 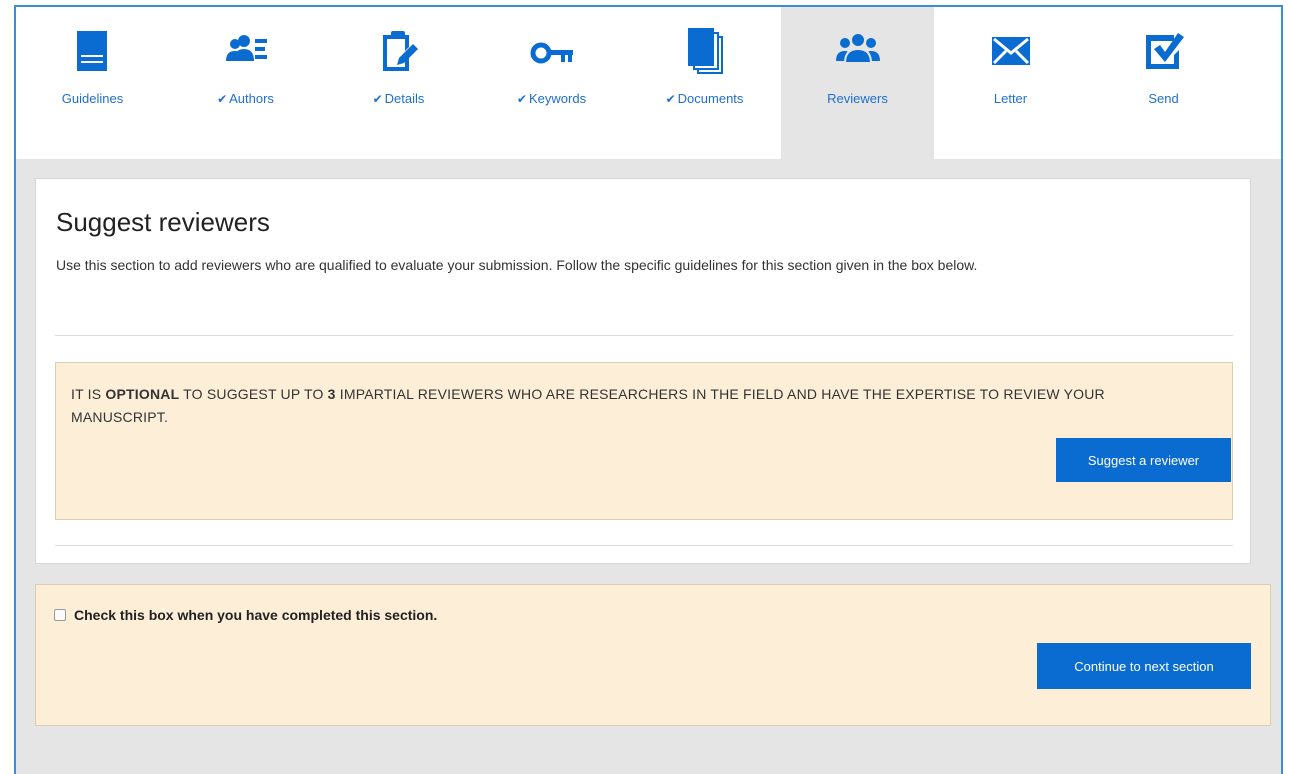 I want to click on authors-list-icon, so click(x=246, y=51).